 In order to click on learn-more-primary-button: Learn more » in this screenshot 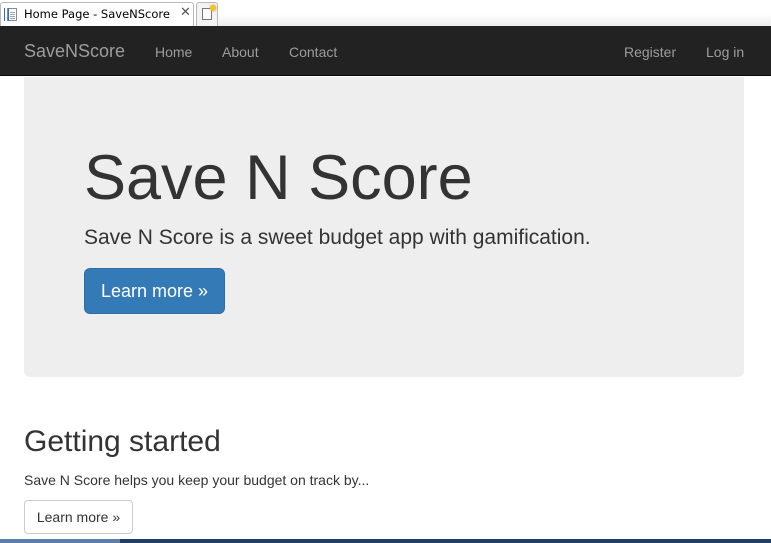, I will do `click(154, 291)`.